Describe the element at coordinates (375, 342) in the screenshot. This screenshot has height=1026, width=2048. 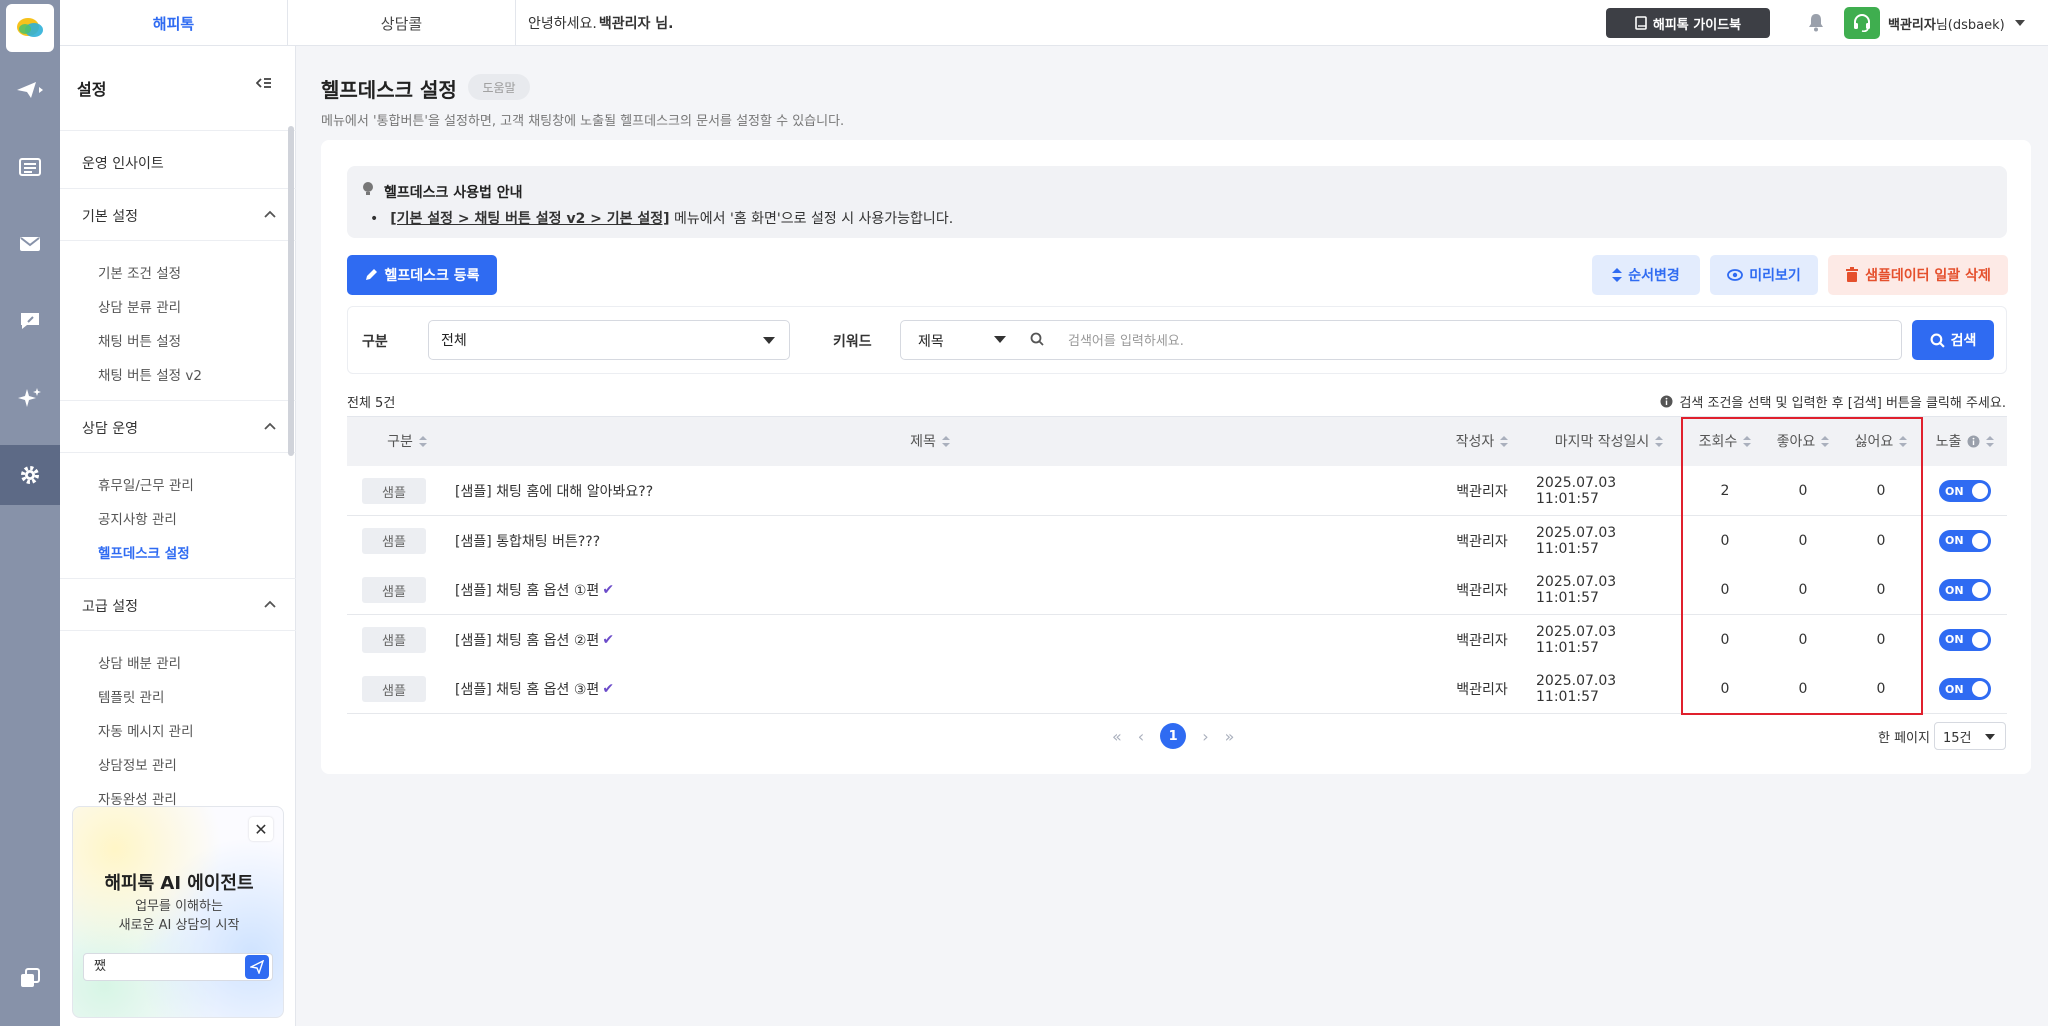
I see `category-label: 구분` at that location.